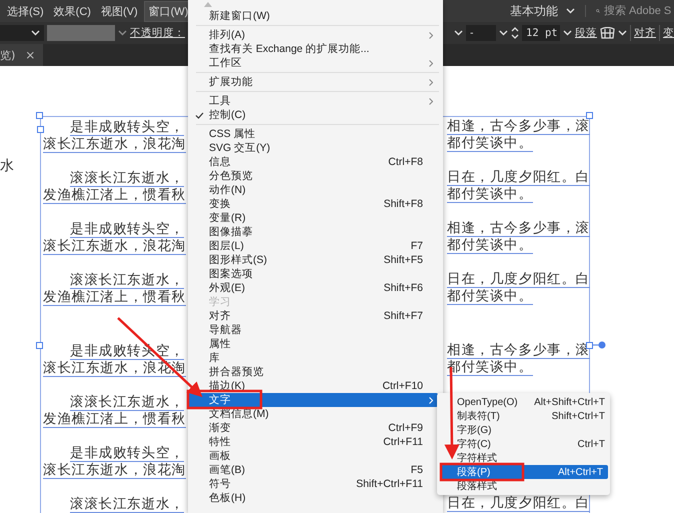  Describe the element at coordinates (586, 33) in the screenshot. I see `paragraph-link: 段落` at that location.